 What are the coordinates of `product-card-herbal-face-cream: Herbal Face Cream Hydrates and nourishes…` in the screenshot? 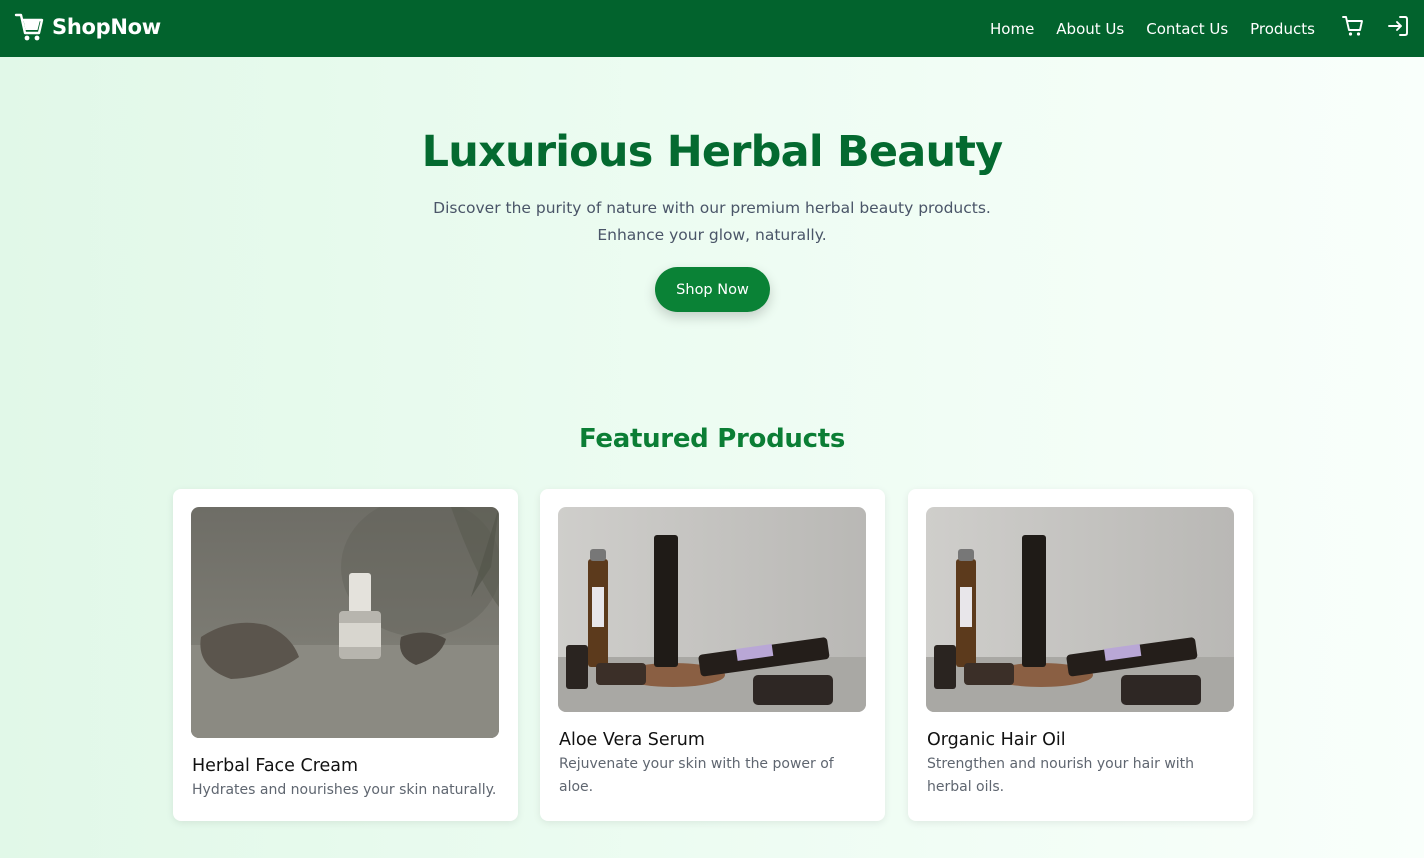 It's located at (345, 655).